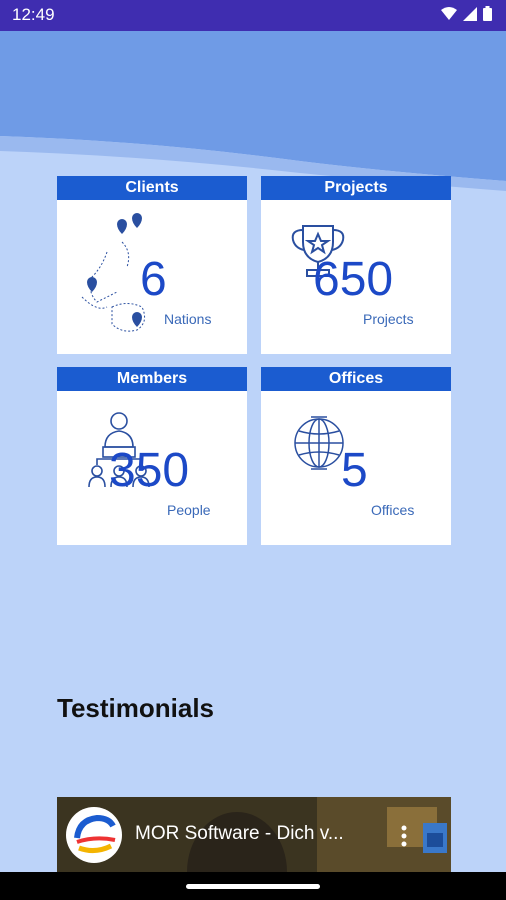  Describe the element at coordinates (449, 13) in the screenshot. I see `wifi-icon` at that location.